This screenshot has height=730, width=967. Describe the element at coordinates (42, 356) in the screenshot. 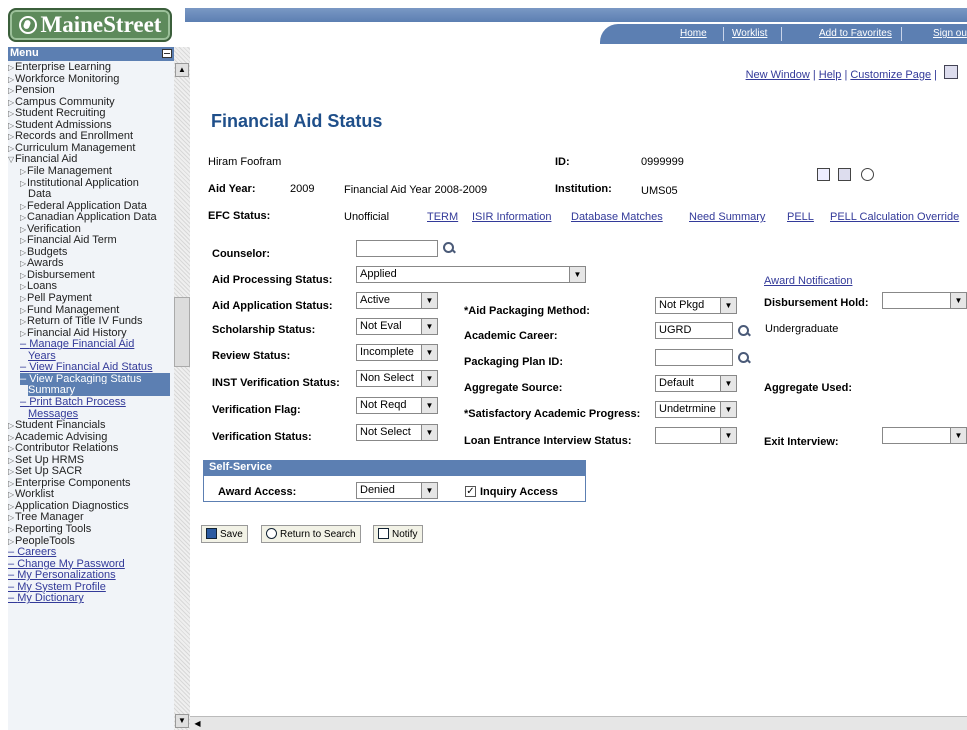

I see `sidebar-item: Years` at that location.